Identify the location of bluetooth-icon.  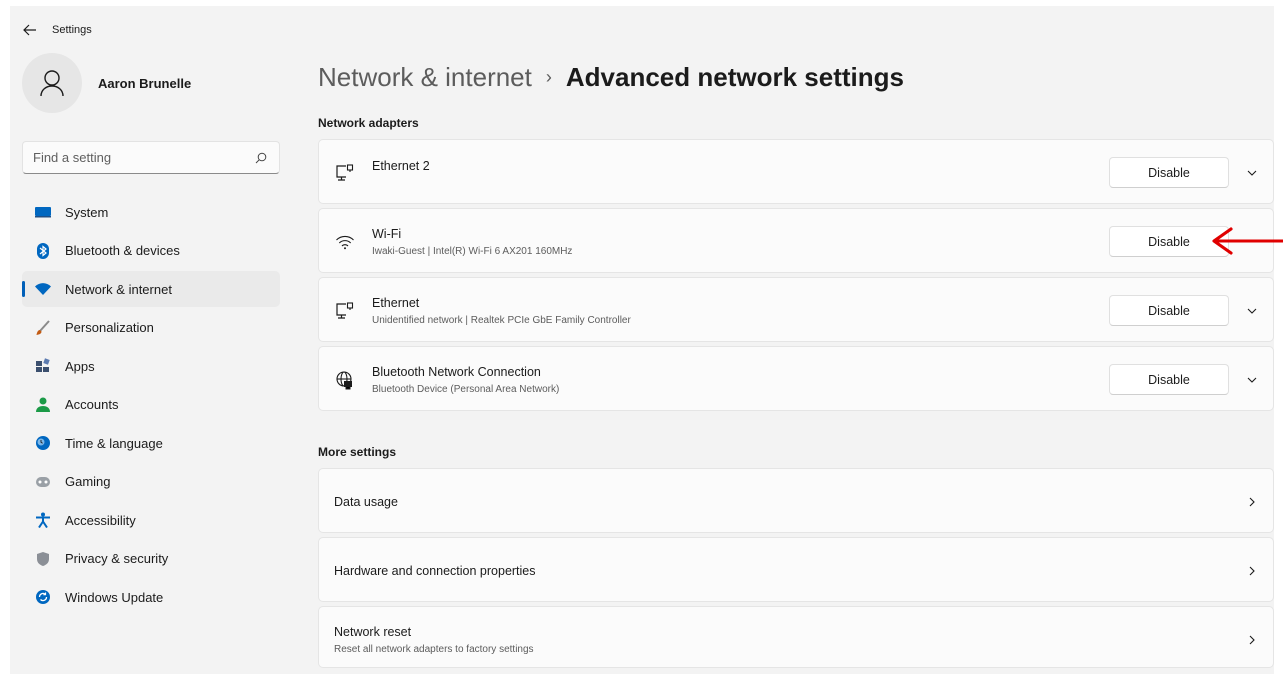
(43, 251).